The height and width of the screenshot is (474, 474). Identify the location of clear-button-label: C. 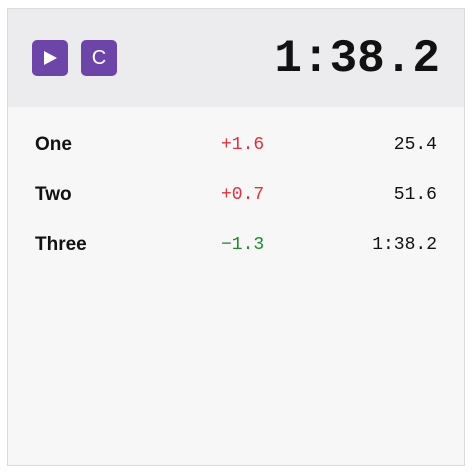
(99, 58).